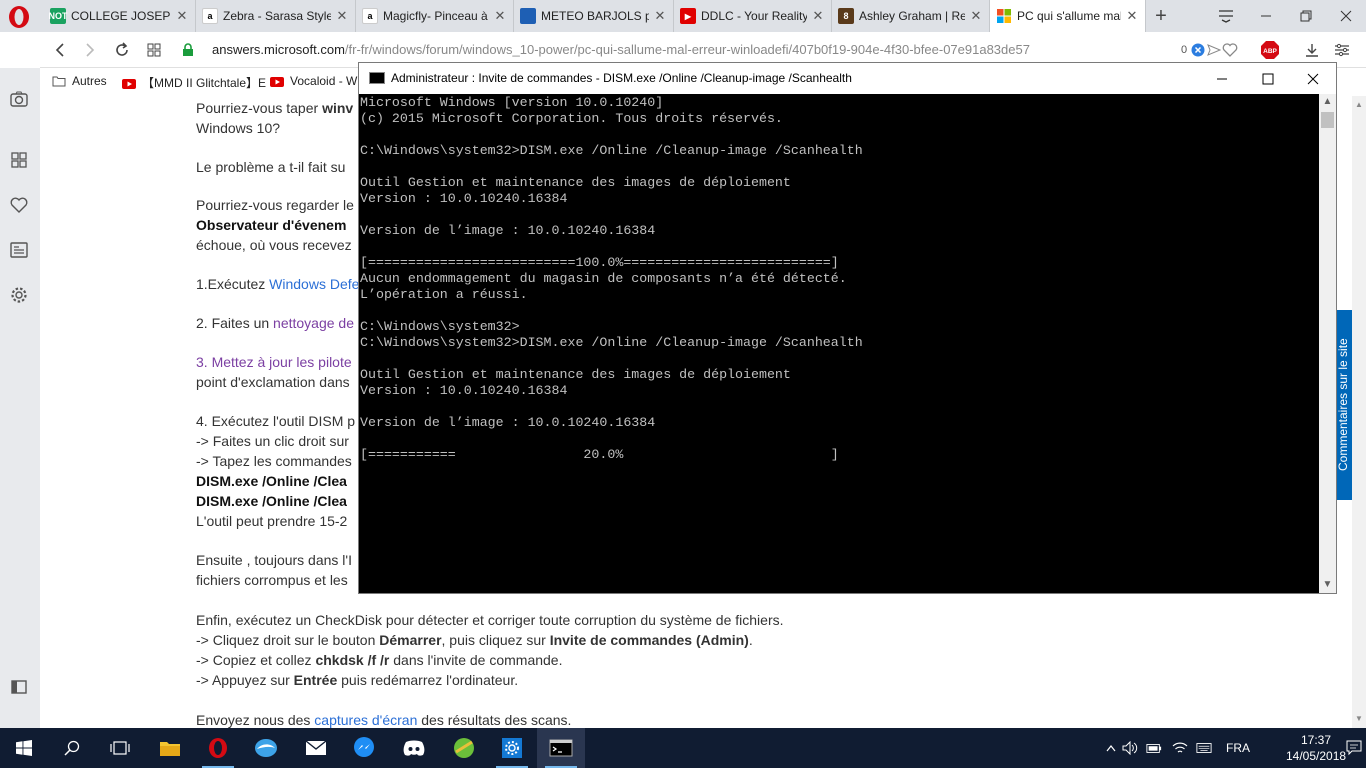  What do you see at coordinates (274, 245) in the screenshot?
I see `text-line: échoue, où vous recevez` at bounding box center [274, 245].